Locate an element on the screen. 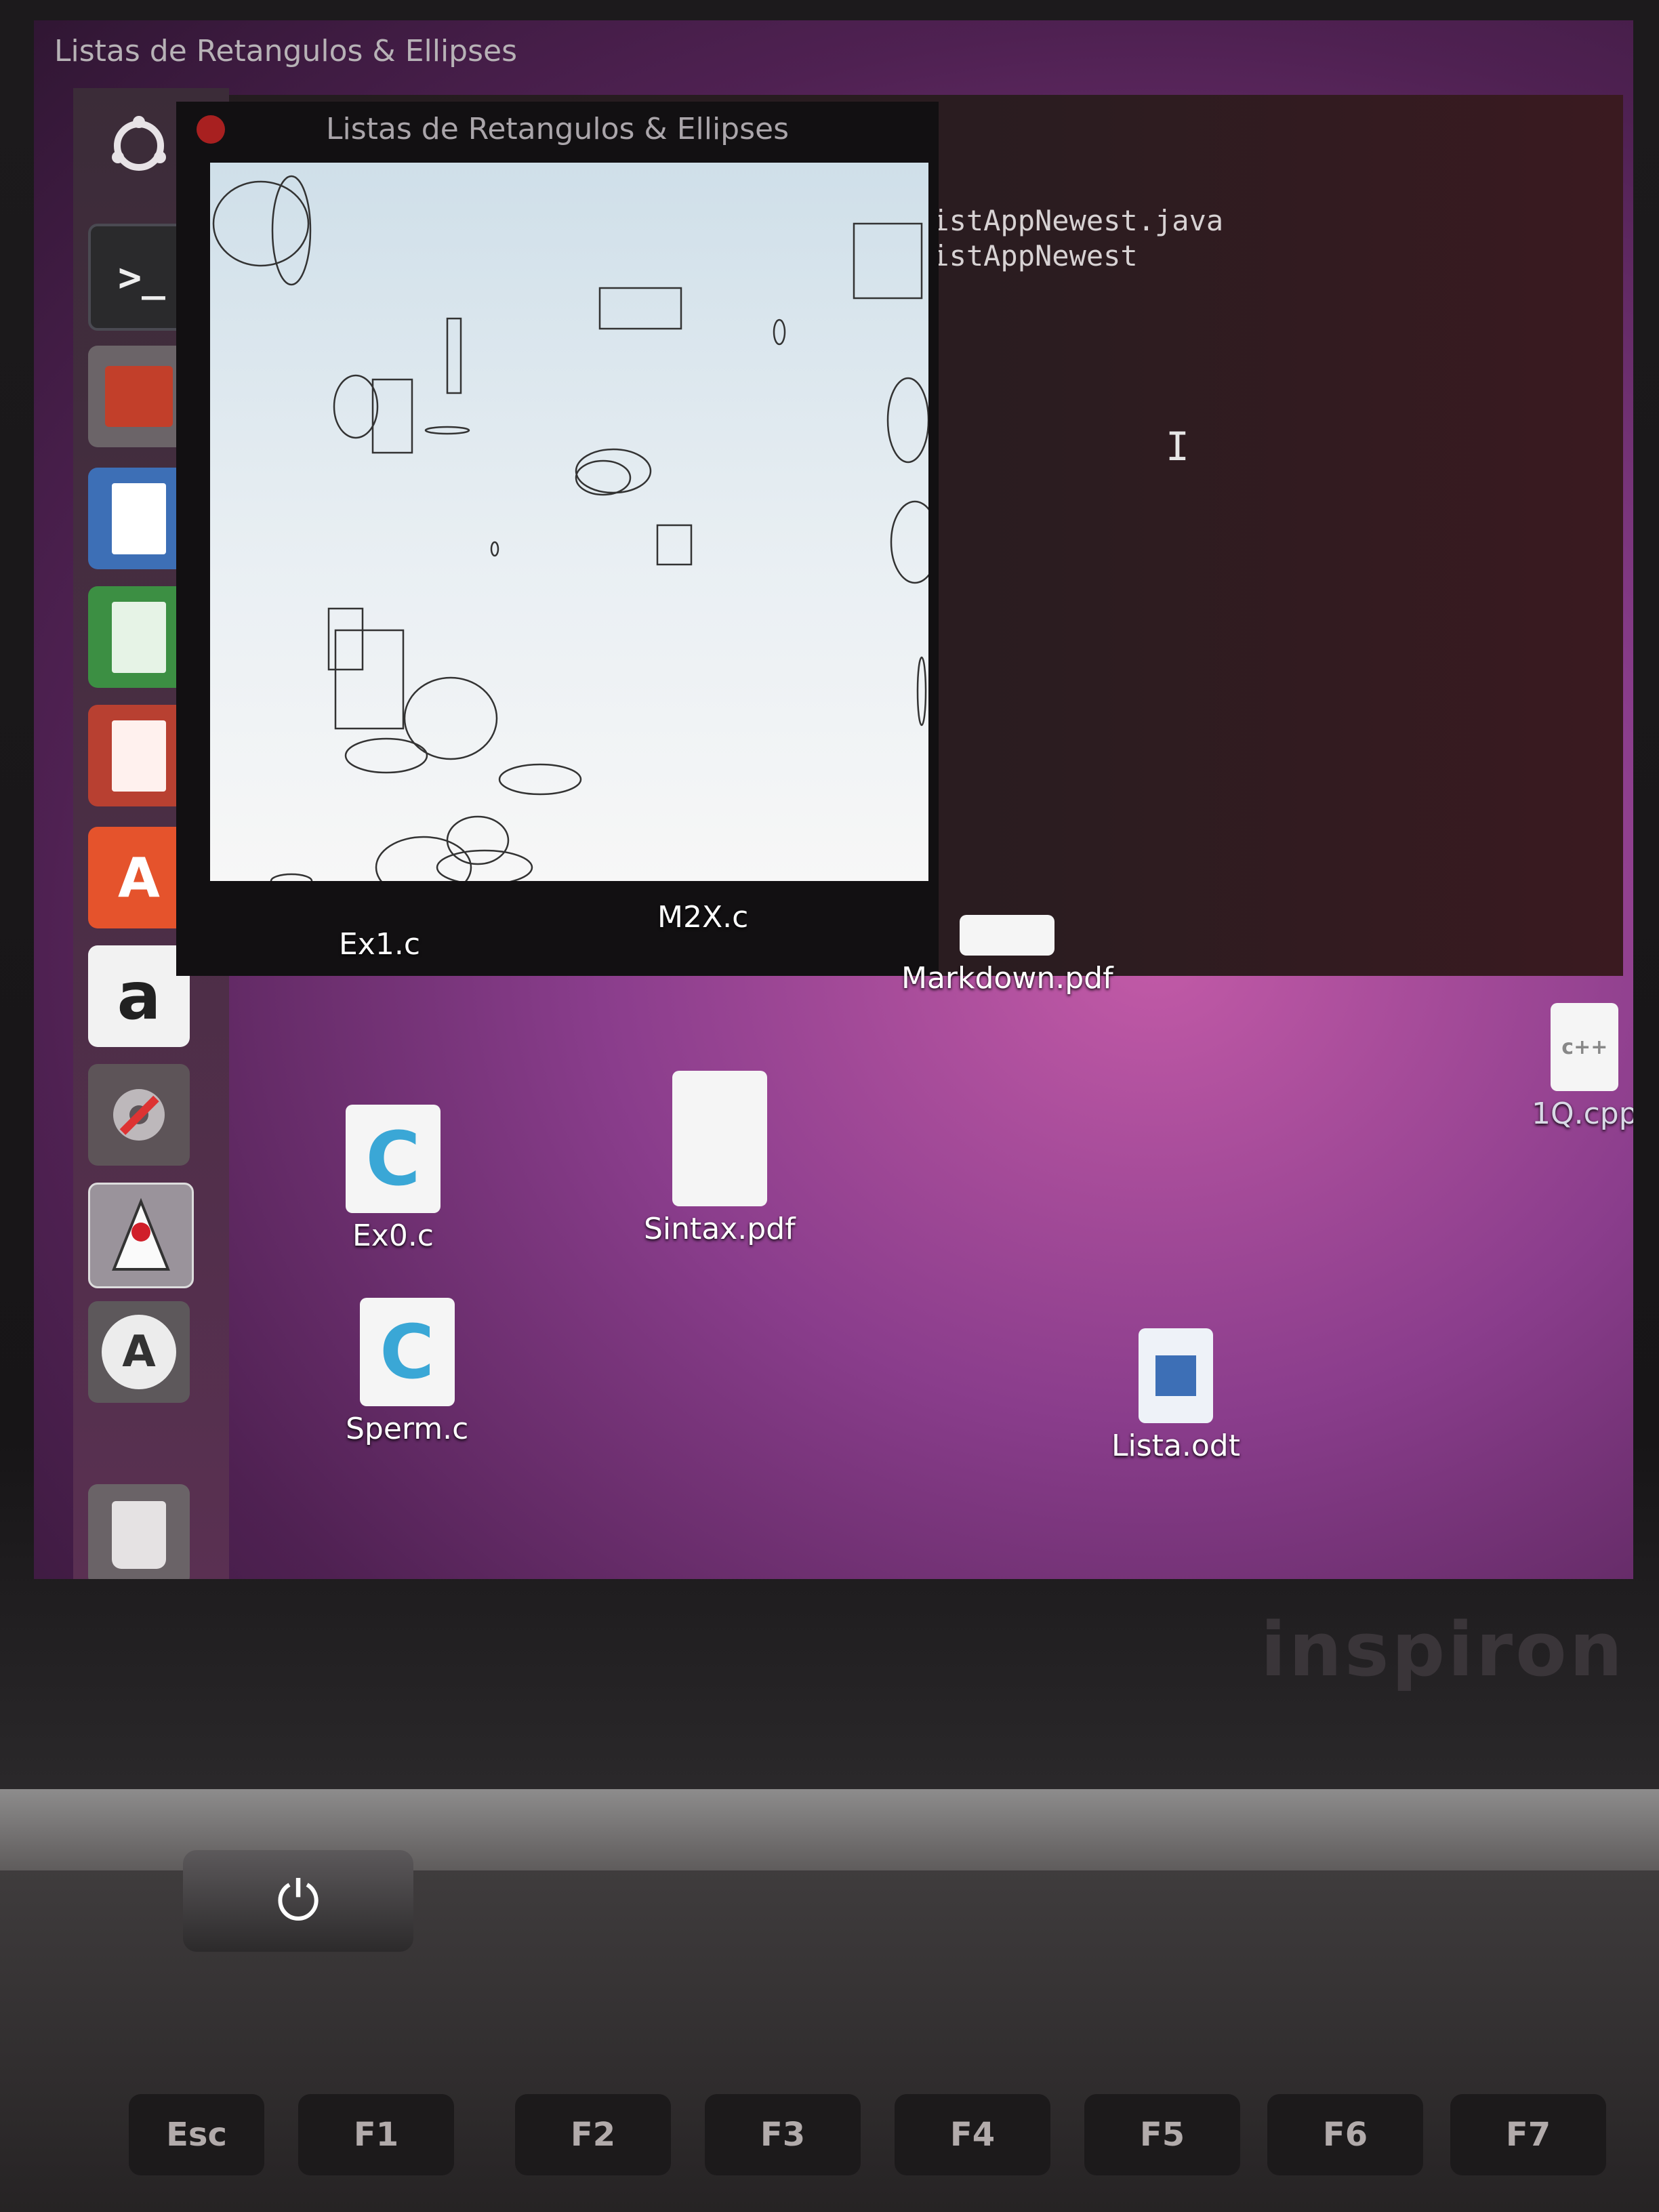  desktop-icon-markdown: Markdown.pdf is located at coordinates (1007, 955).